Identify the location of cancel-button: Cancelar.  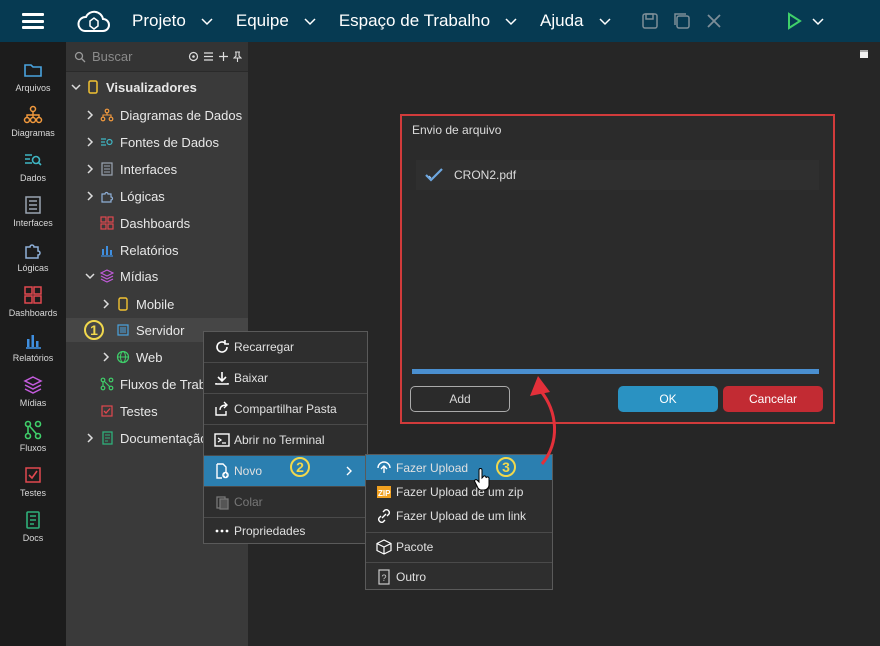
(773, 399).